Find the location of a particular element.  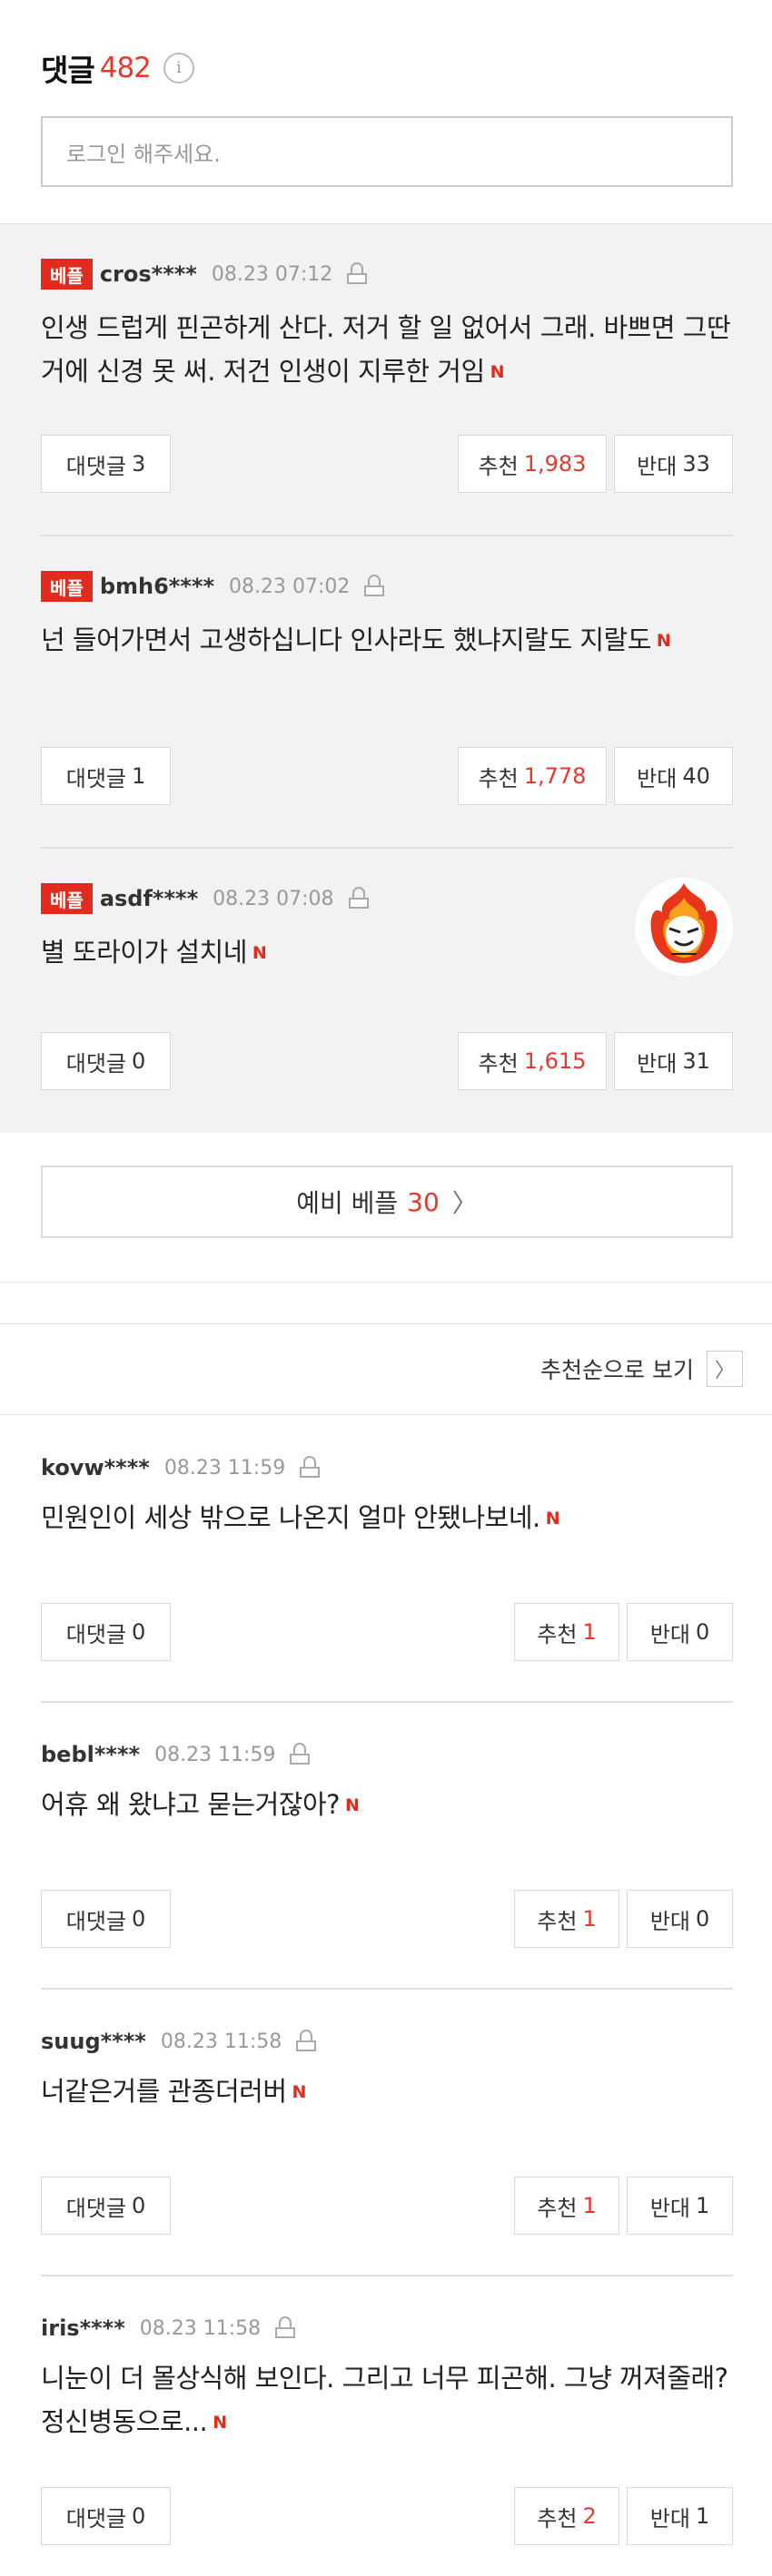

dislike-button: 반대 40 is located at coordinates (673, 776).